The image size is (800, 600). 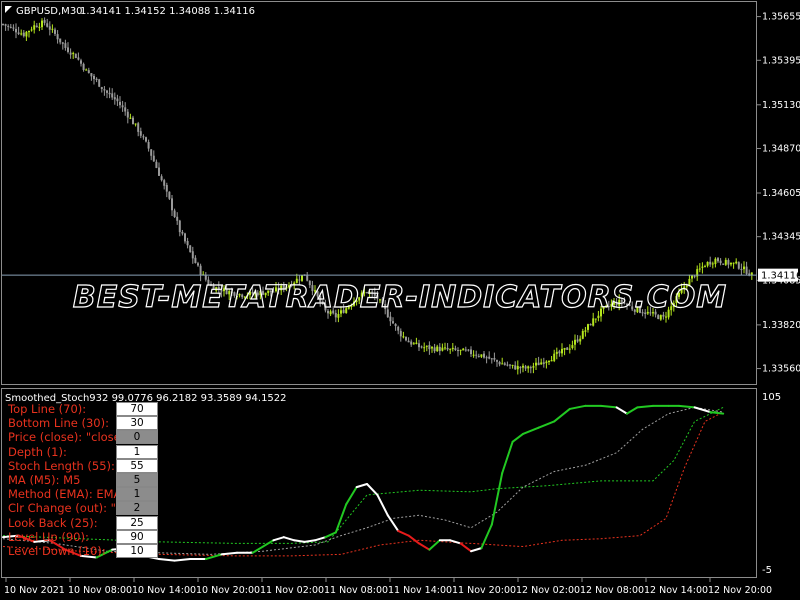 What do you see at coordinates (400, 297) in the screenshot?
I see `watermark: BEST-METATRADER-INDICATORS.COM` at bounding box center [400, 297].